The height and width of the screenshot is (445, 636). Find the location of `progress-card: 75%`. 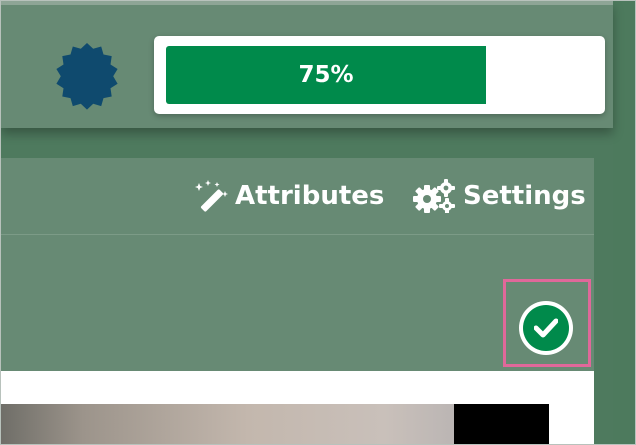

progress-card: 75% is located at coordinates (379, 75).